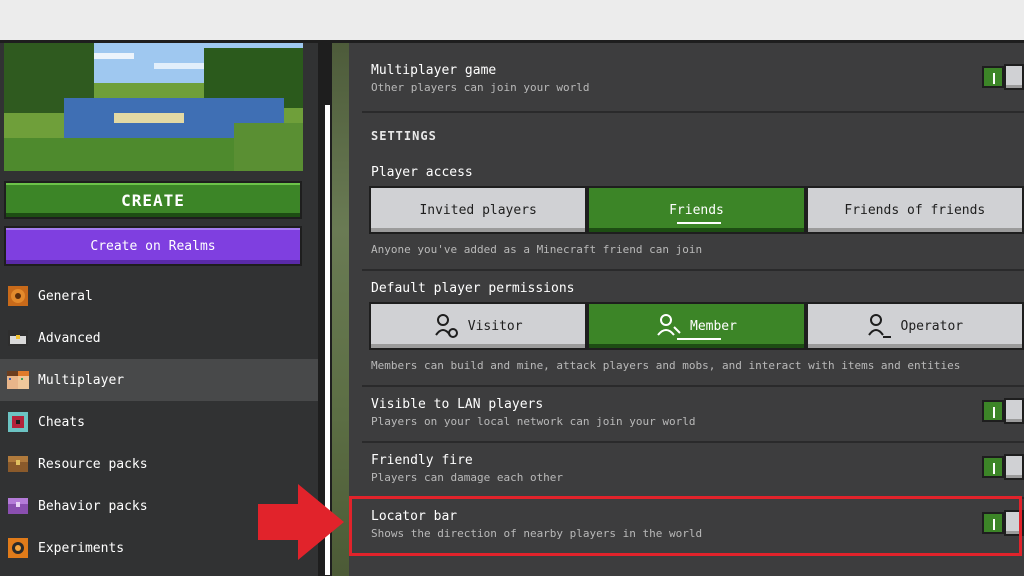 This screenshot has height=576, width=1024. I want to click on operator-icon, so click(879, 326).